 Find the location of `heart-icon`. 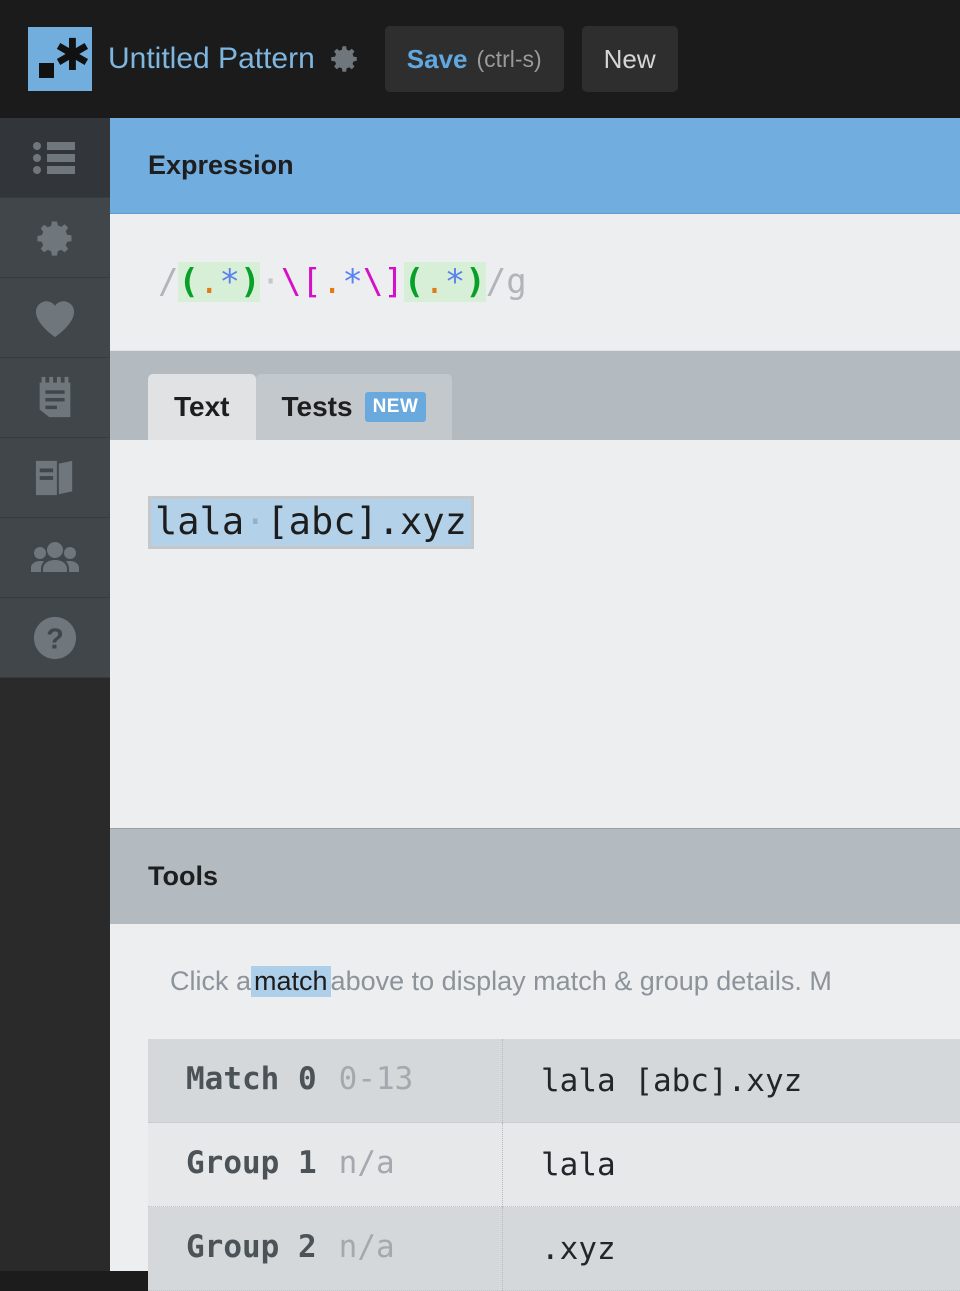

heart-icon is located at coordinates (55, 318).